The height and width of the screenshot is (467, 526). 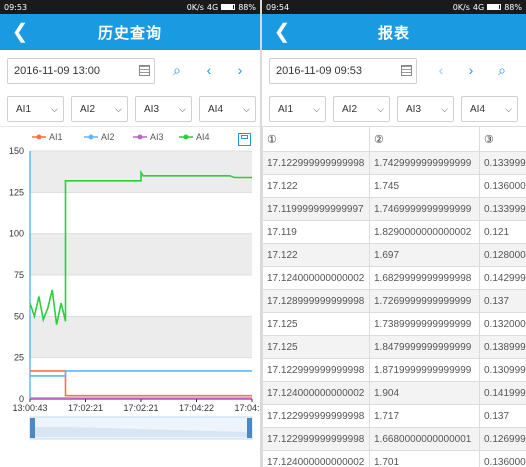 I want to click on status-bar: 09:53 0K/s 4G 88%, so click(x=130, y=7).